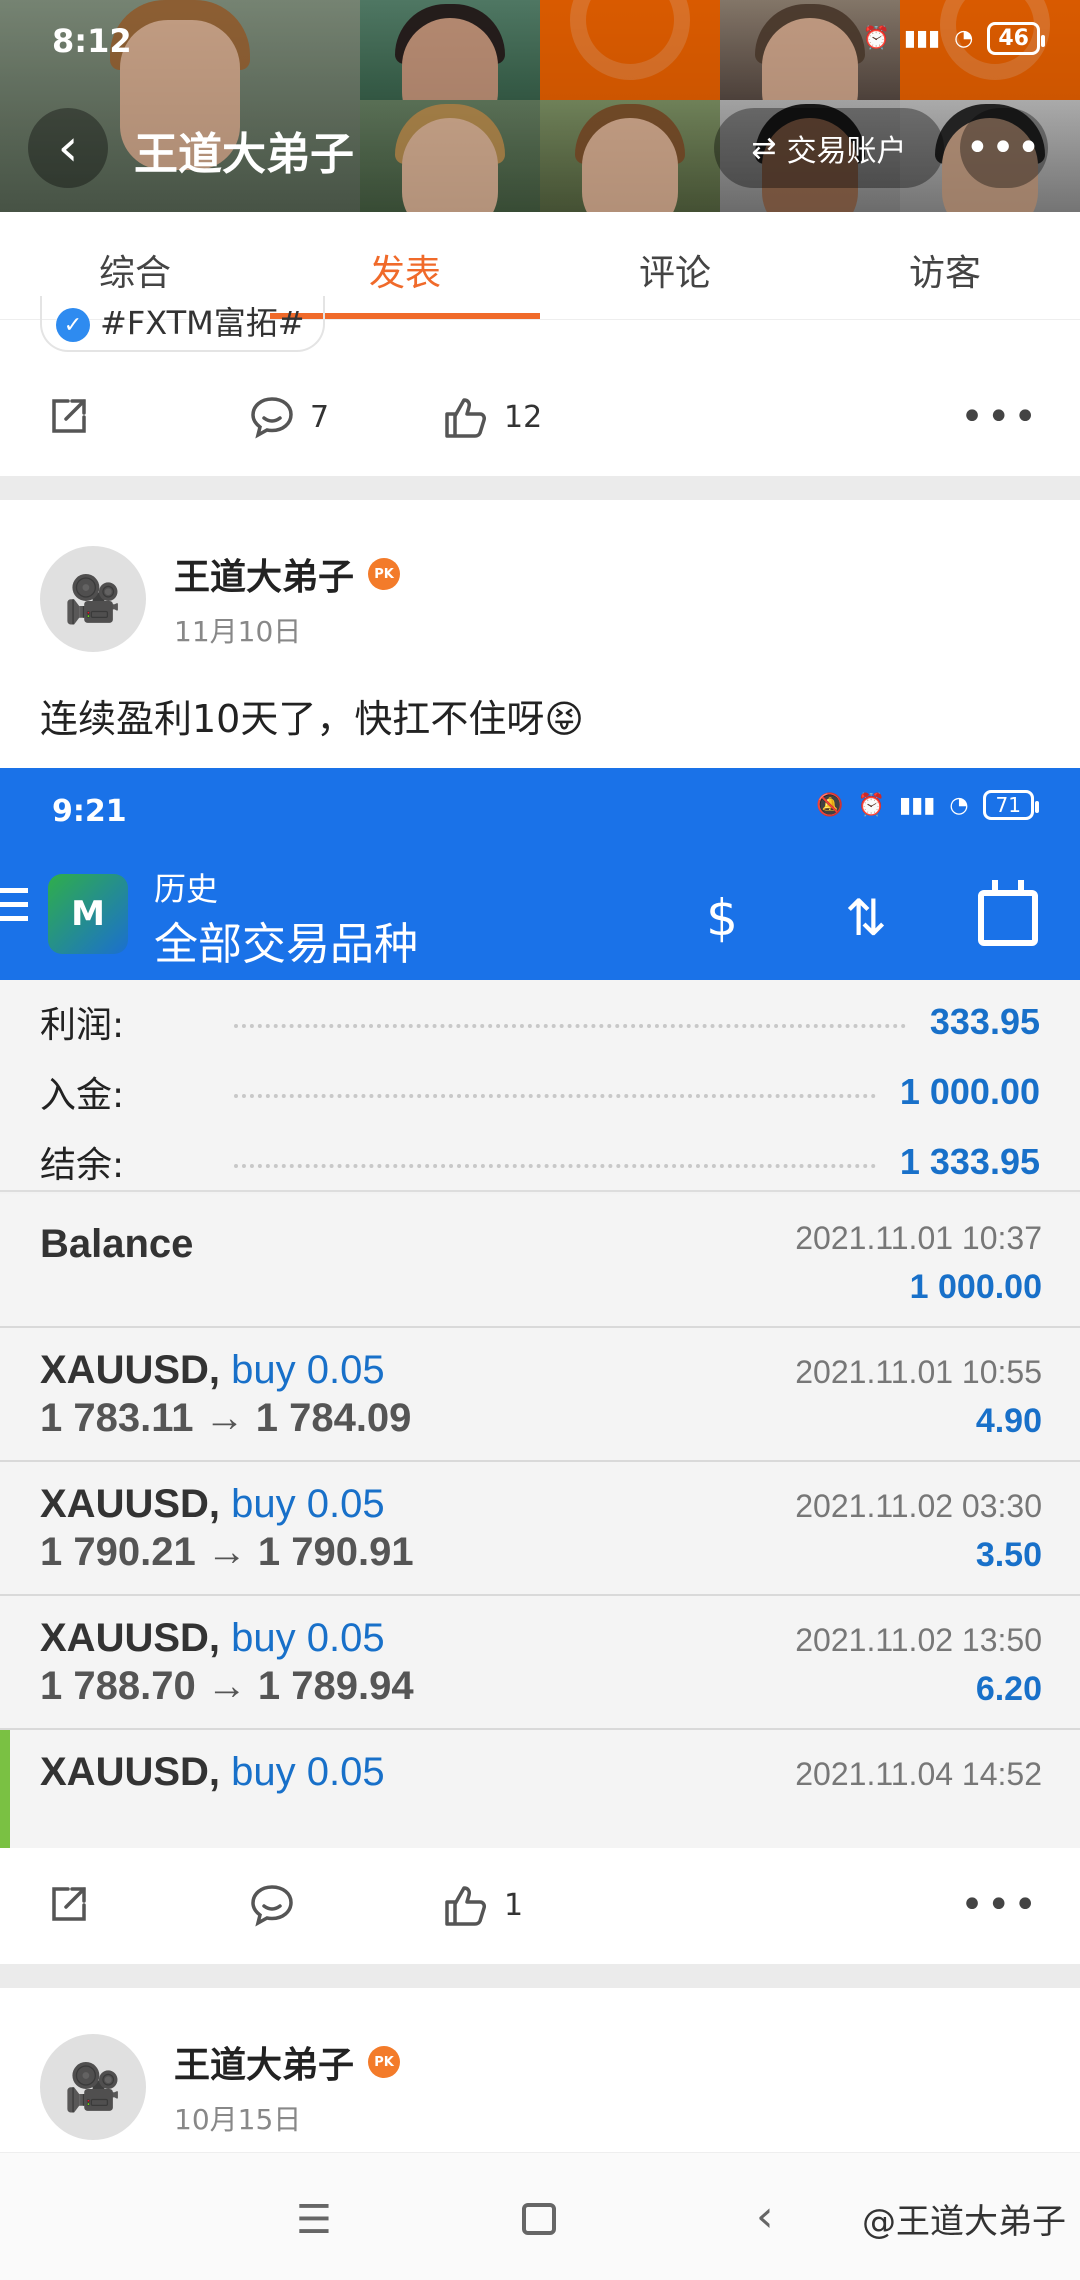  Describe the element at coordinates (202, 323) in the screenshot. I see `topic-tag-label: #FXTM富拓#` at that location.